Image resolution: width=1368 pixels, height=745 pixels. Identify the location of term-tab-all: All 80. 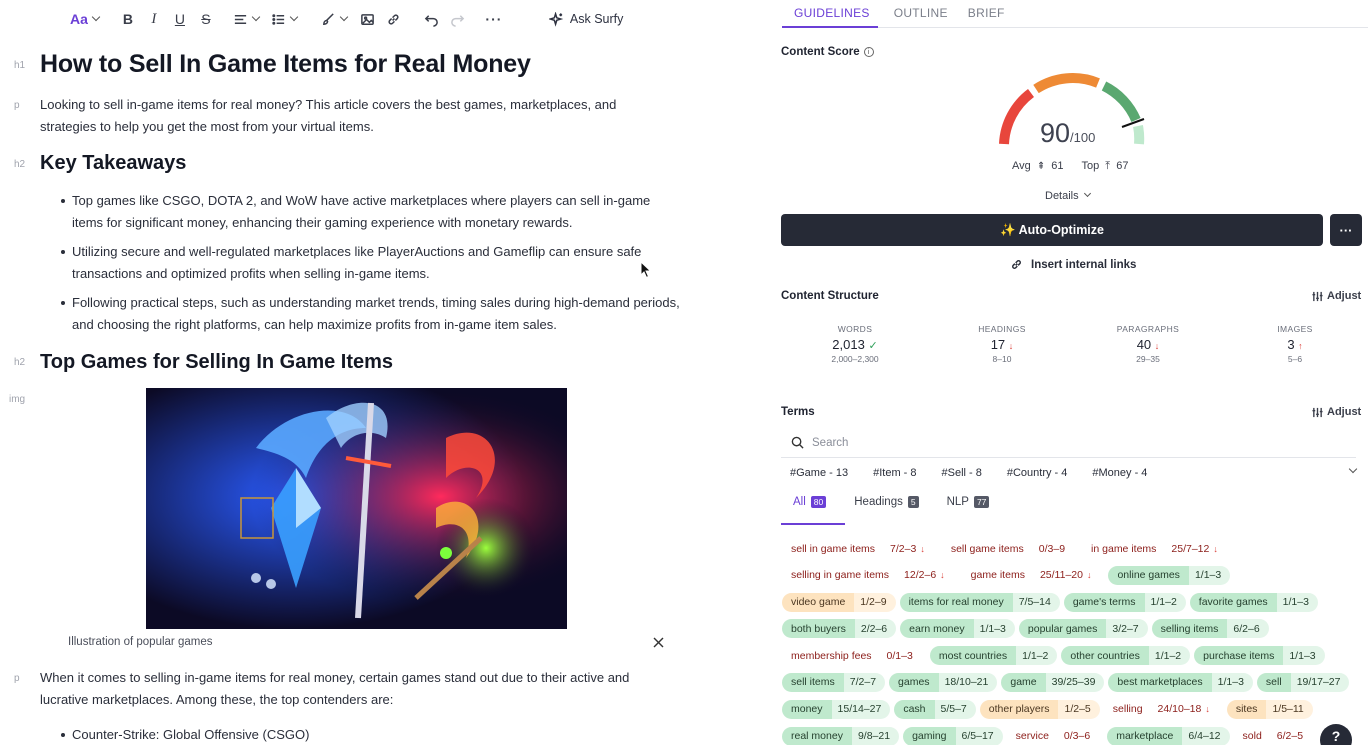
(810, 505).